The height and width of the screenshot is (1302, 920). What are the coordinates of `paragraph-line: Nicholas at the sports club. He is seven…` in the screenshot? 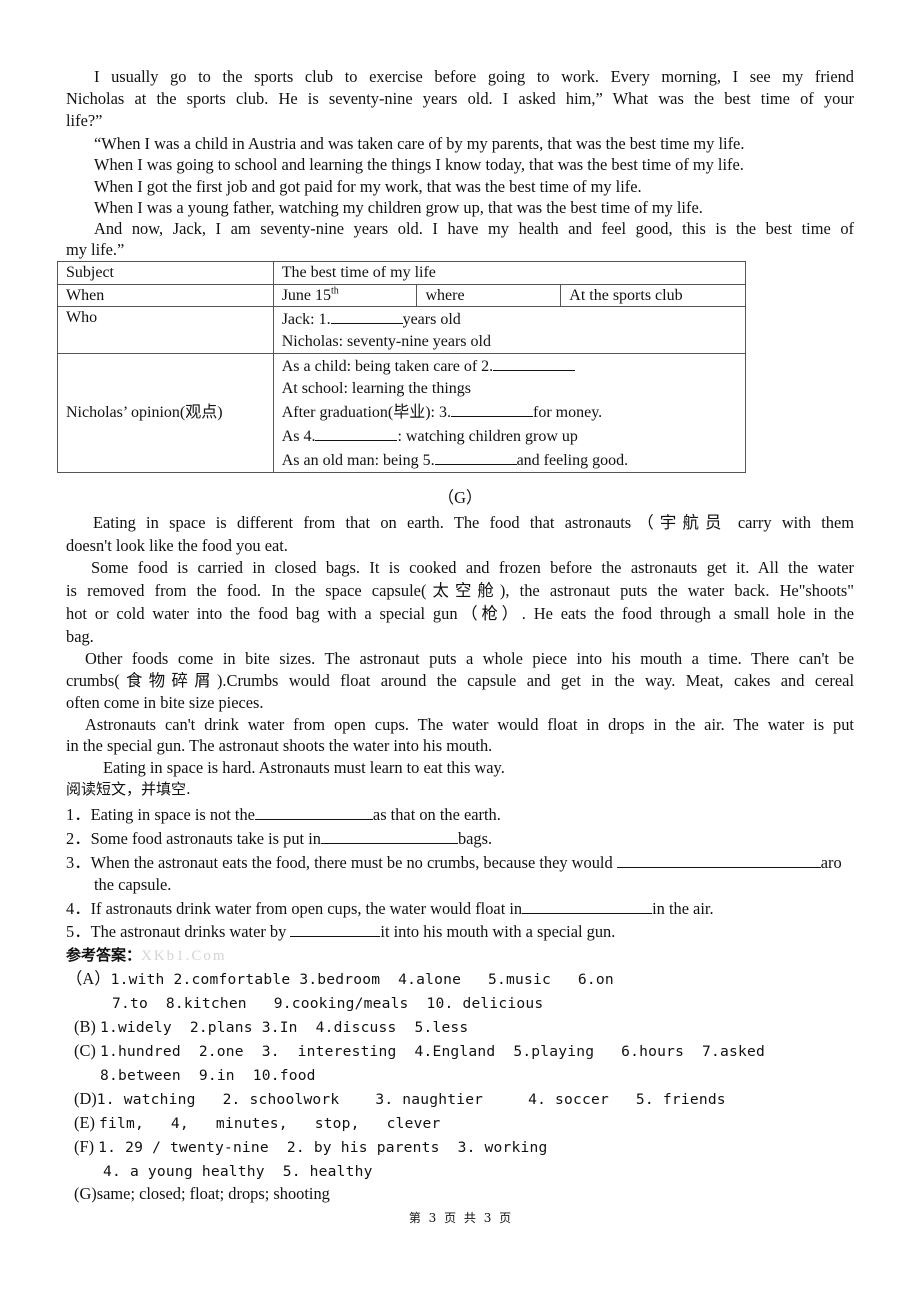 It's located at (460, 98).